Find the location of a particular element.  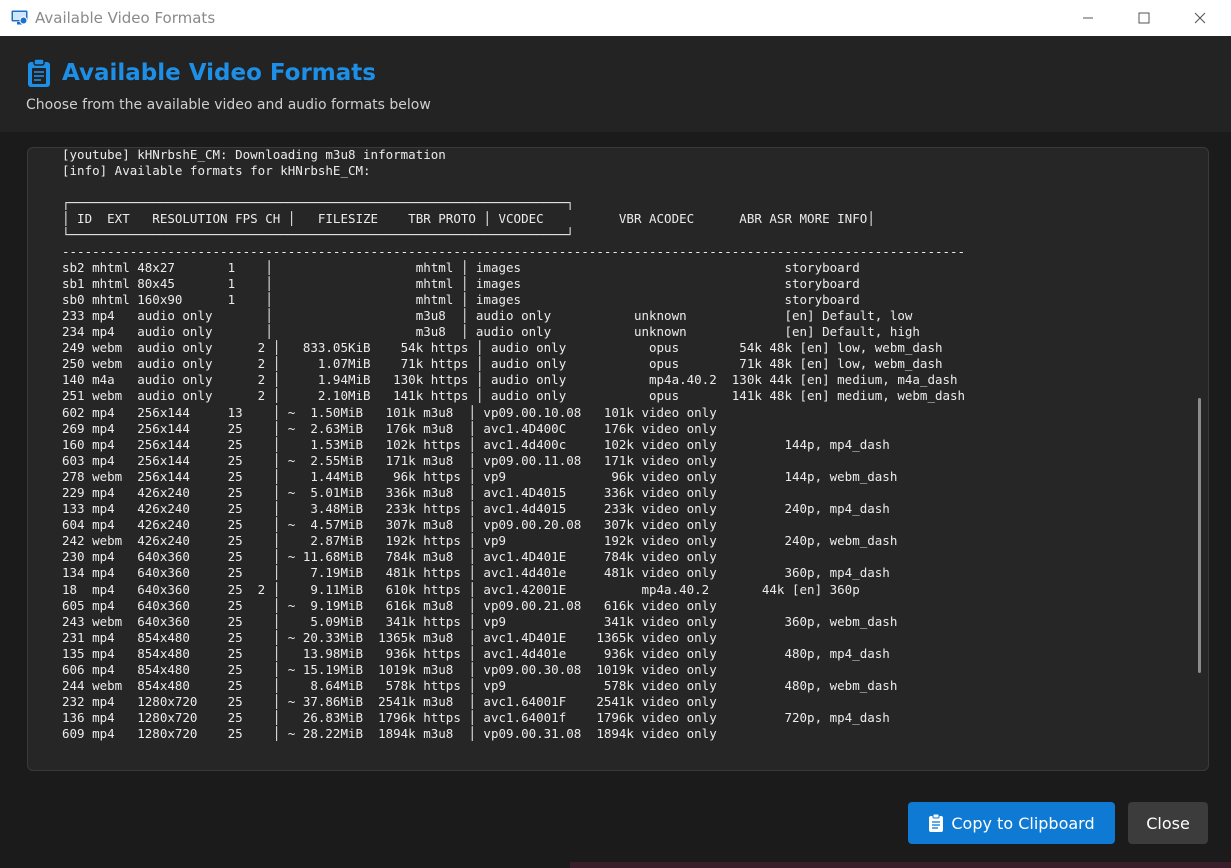

copy-to-clipboard-button: Copy to Clipboard is located at coordinates (1011, 823).